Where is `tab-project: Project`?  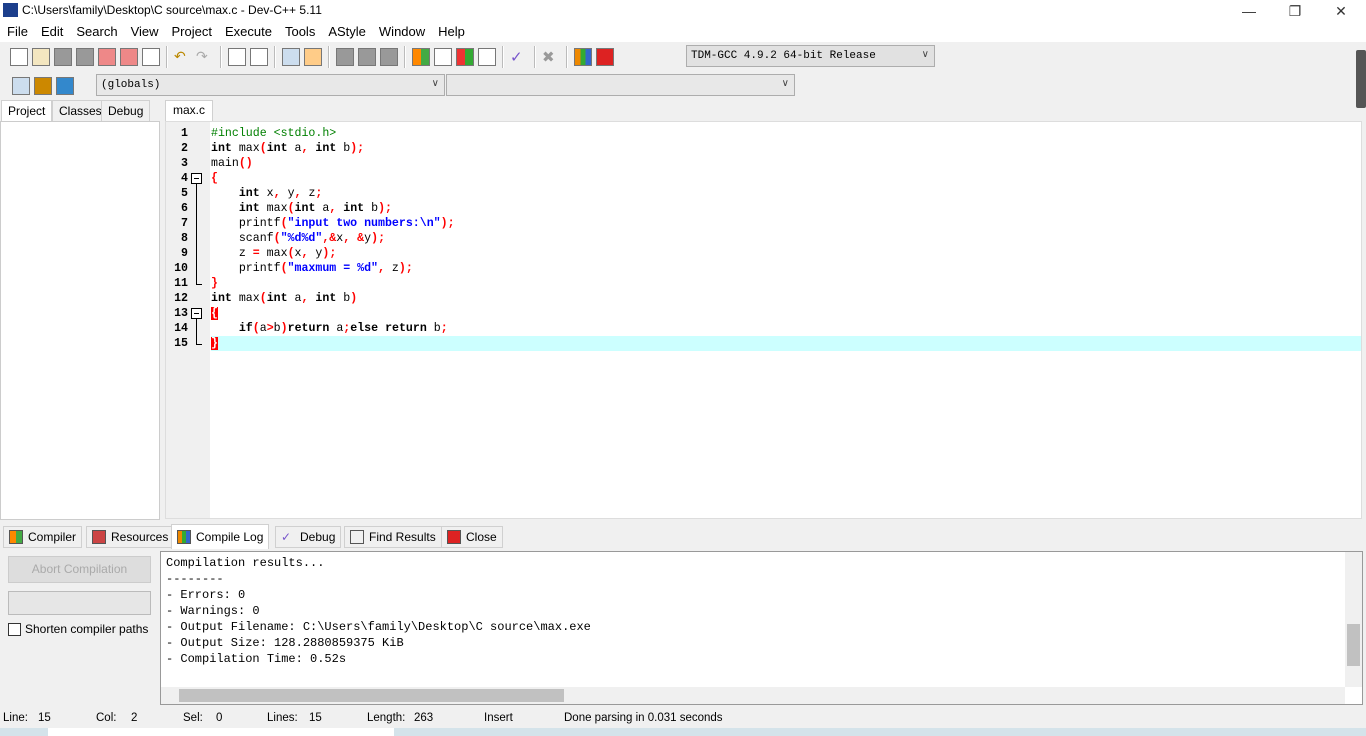
tab-project: Project is located at coordinates (27, 111).